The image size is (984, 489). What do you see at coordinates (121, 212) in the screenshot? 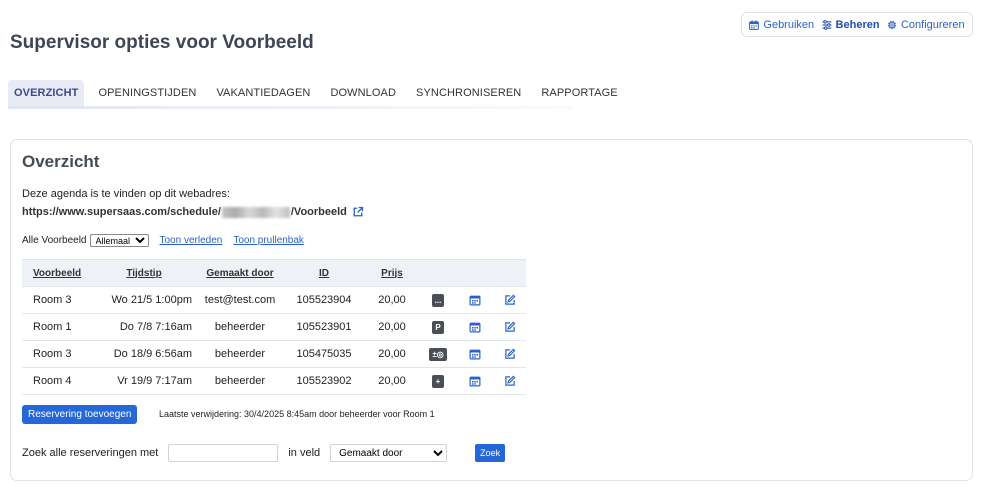
I see `url-prefix: https://www.supersaas.com/schedule/` at bounding box center [121, 212].